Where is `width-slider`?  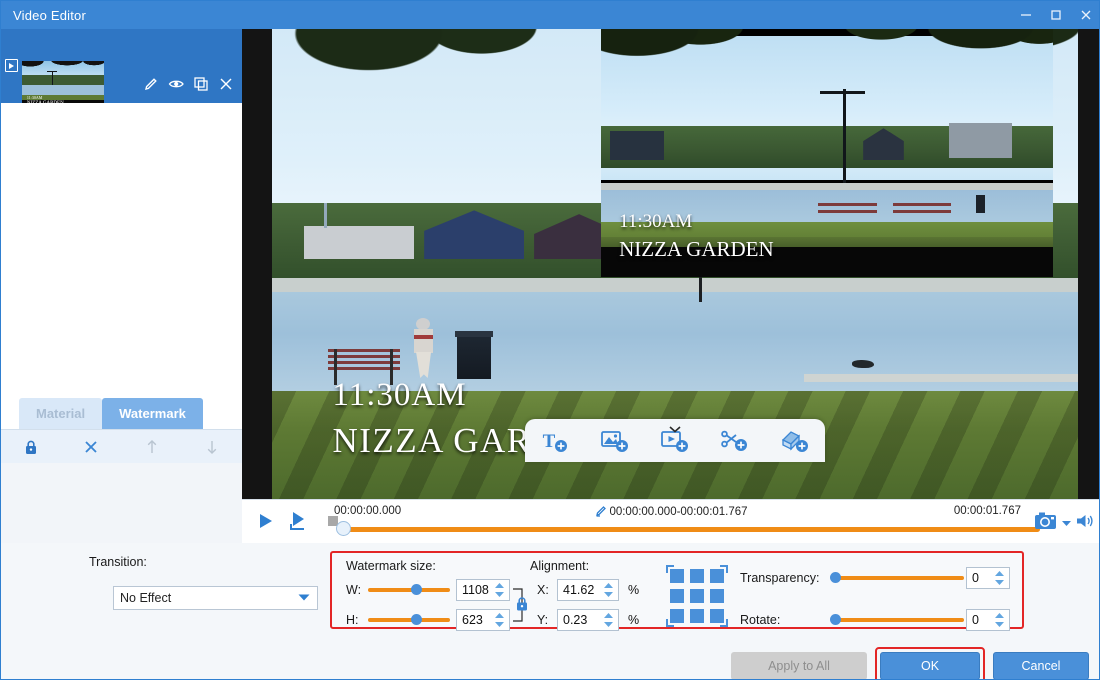
width-slider is located at coordinates (409, 590).